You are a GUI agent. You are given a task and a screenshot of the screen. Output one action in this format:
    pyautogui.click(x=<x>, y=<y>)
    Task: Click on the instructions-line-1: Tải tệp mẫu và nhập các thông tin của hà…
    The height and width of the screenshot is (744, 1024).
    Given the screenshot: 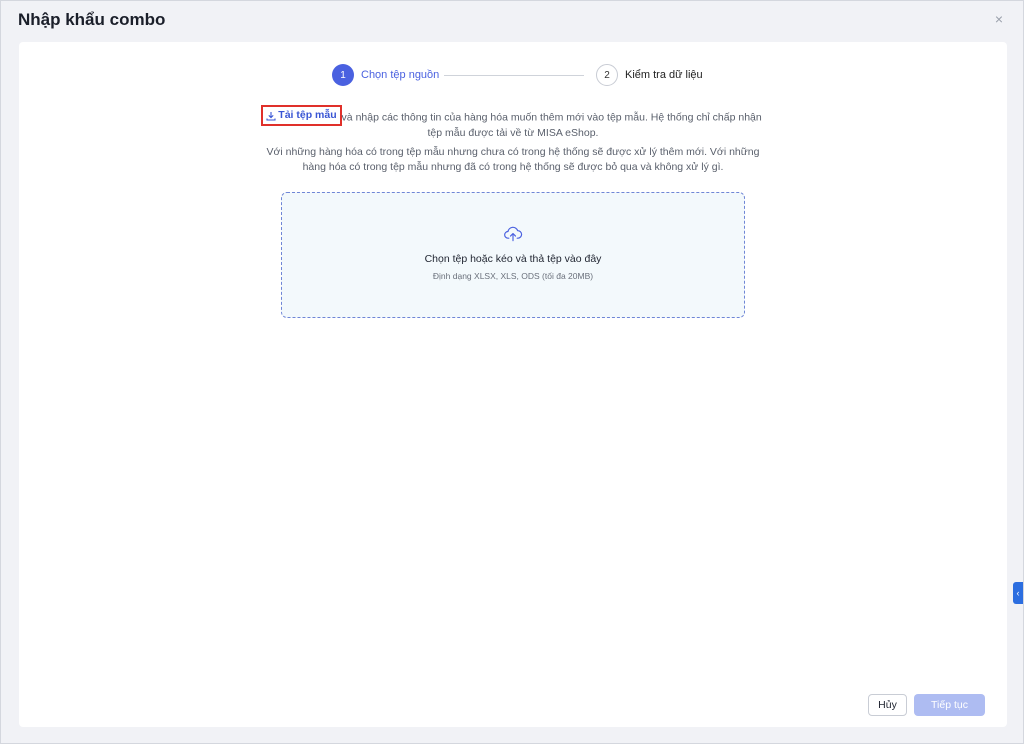 What is the action you would take?
    pyautogui.click(x=512, y=123)
    